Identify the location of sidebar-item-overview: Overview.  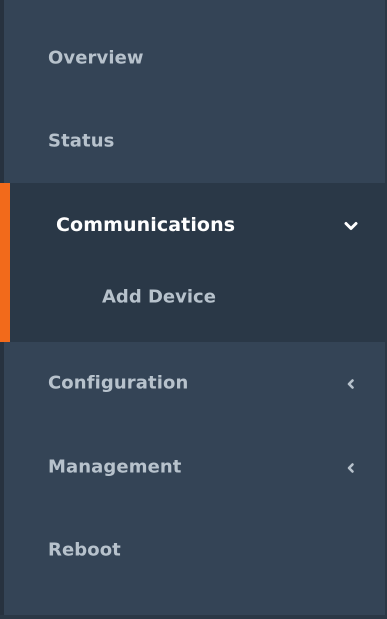
(193, 58).